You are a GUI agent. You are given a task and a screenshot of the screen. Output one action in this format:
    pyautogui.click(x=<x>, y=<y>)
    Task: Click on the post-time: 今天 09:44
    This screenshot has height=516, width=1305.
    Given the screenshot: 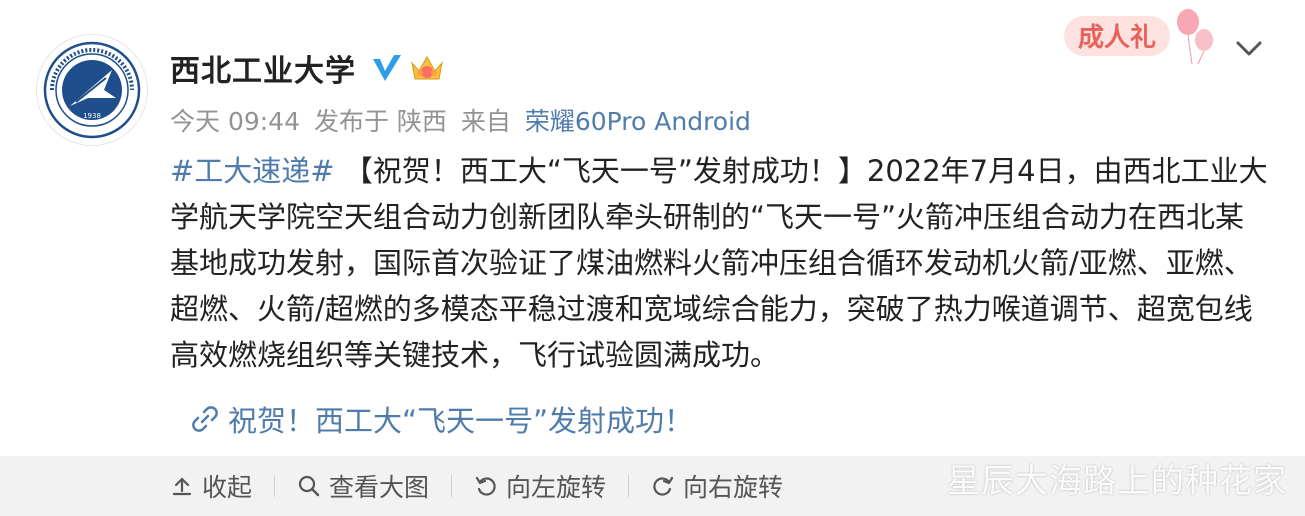 What is the action you would take?
    pyautogui.click(x=235, y=121)
    